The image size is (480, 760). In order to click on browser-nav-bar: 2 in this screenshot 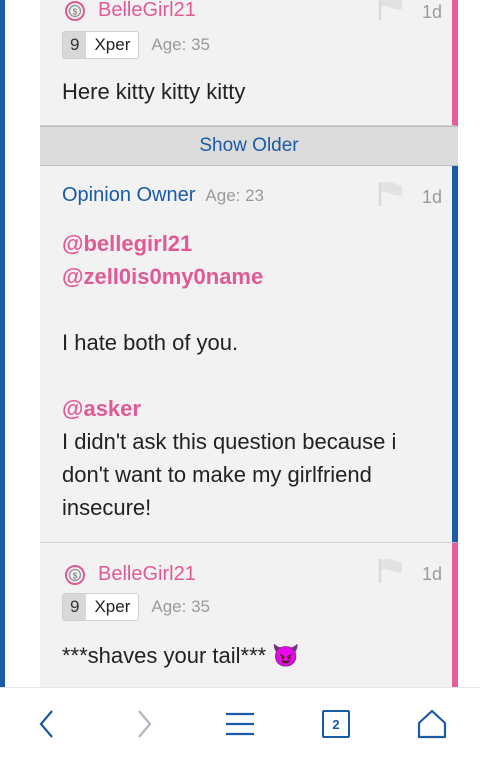, I will do `click(240, 723)`.